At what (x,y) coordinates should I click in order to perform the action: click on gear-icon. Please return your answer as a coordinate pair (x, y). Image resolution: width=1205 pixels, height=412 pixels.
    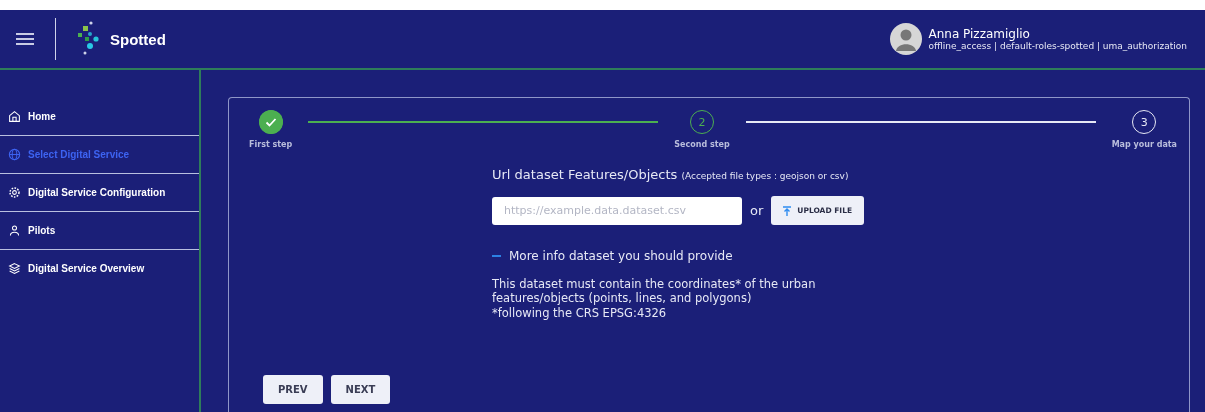
    Looking at the image, I should click on (14, 192).